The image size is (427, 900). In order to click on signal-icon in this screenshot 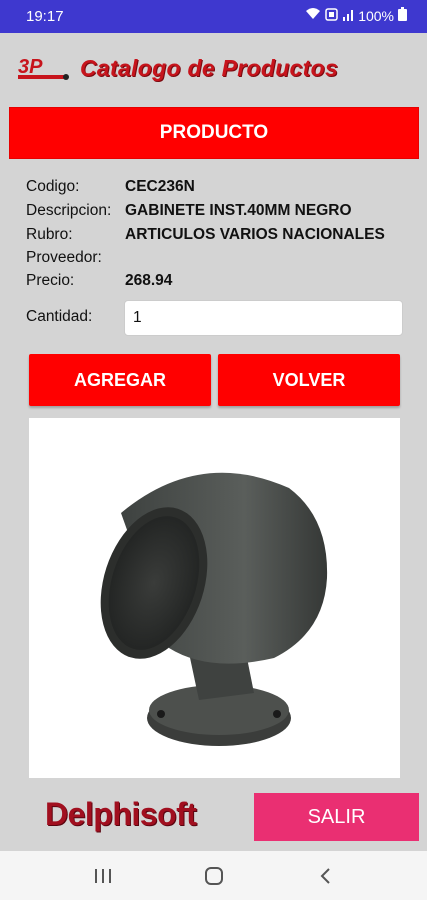, I will do `click(348, 16)`.